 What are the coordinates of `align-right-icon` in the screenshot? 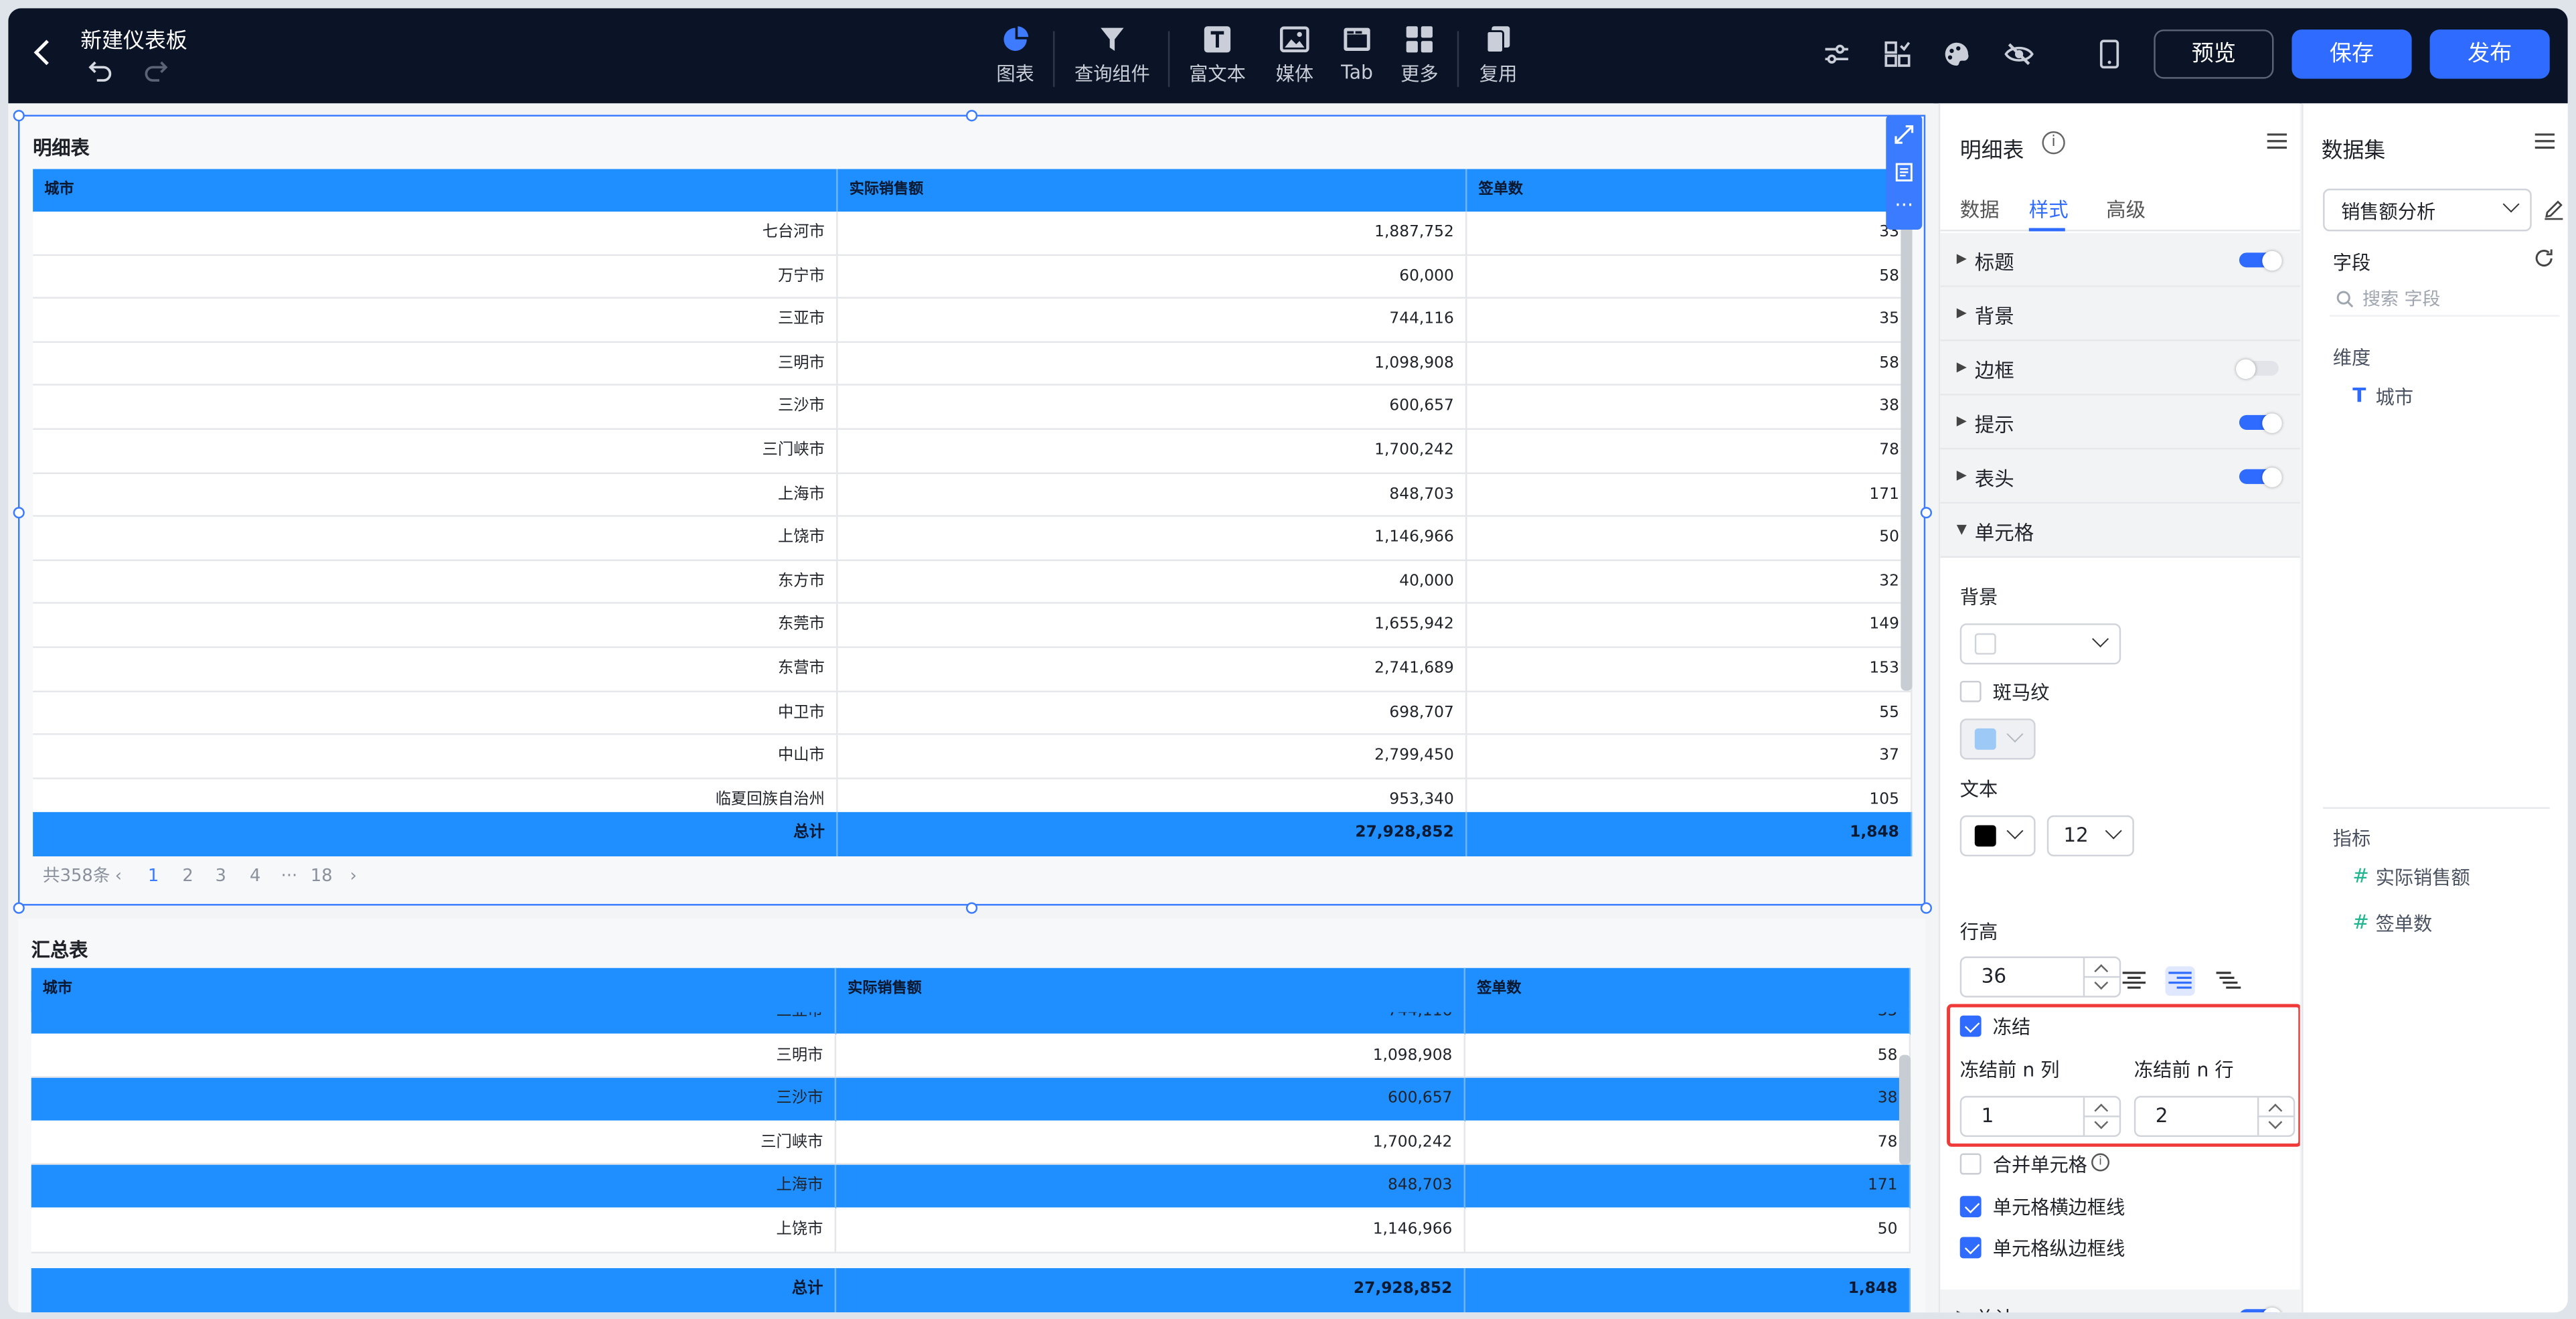 It's located at (2180, 981).